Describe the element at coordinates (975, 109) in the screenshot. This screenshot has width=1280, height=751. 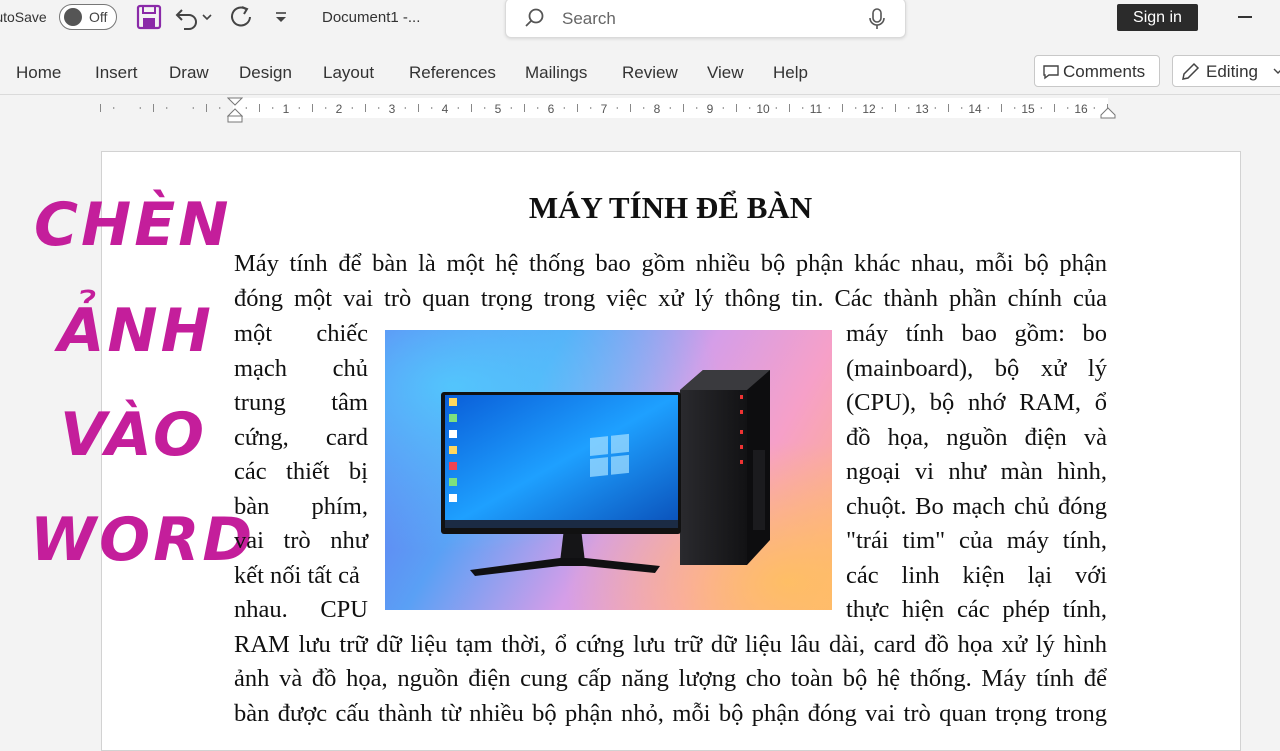
I see `ruler-number: 14` at that location.